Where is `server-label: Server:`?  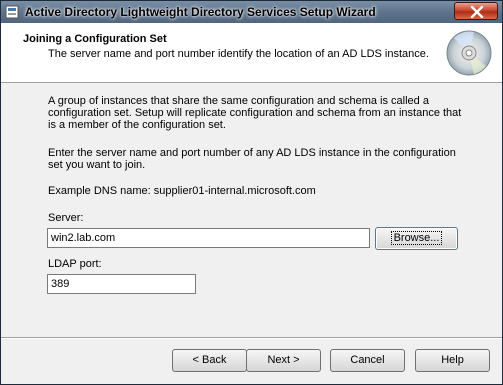
server-label: Server: is located at coordinates (66, 218).